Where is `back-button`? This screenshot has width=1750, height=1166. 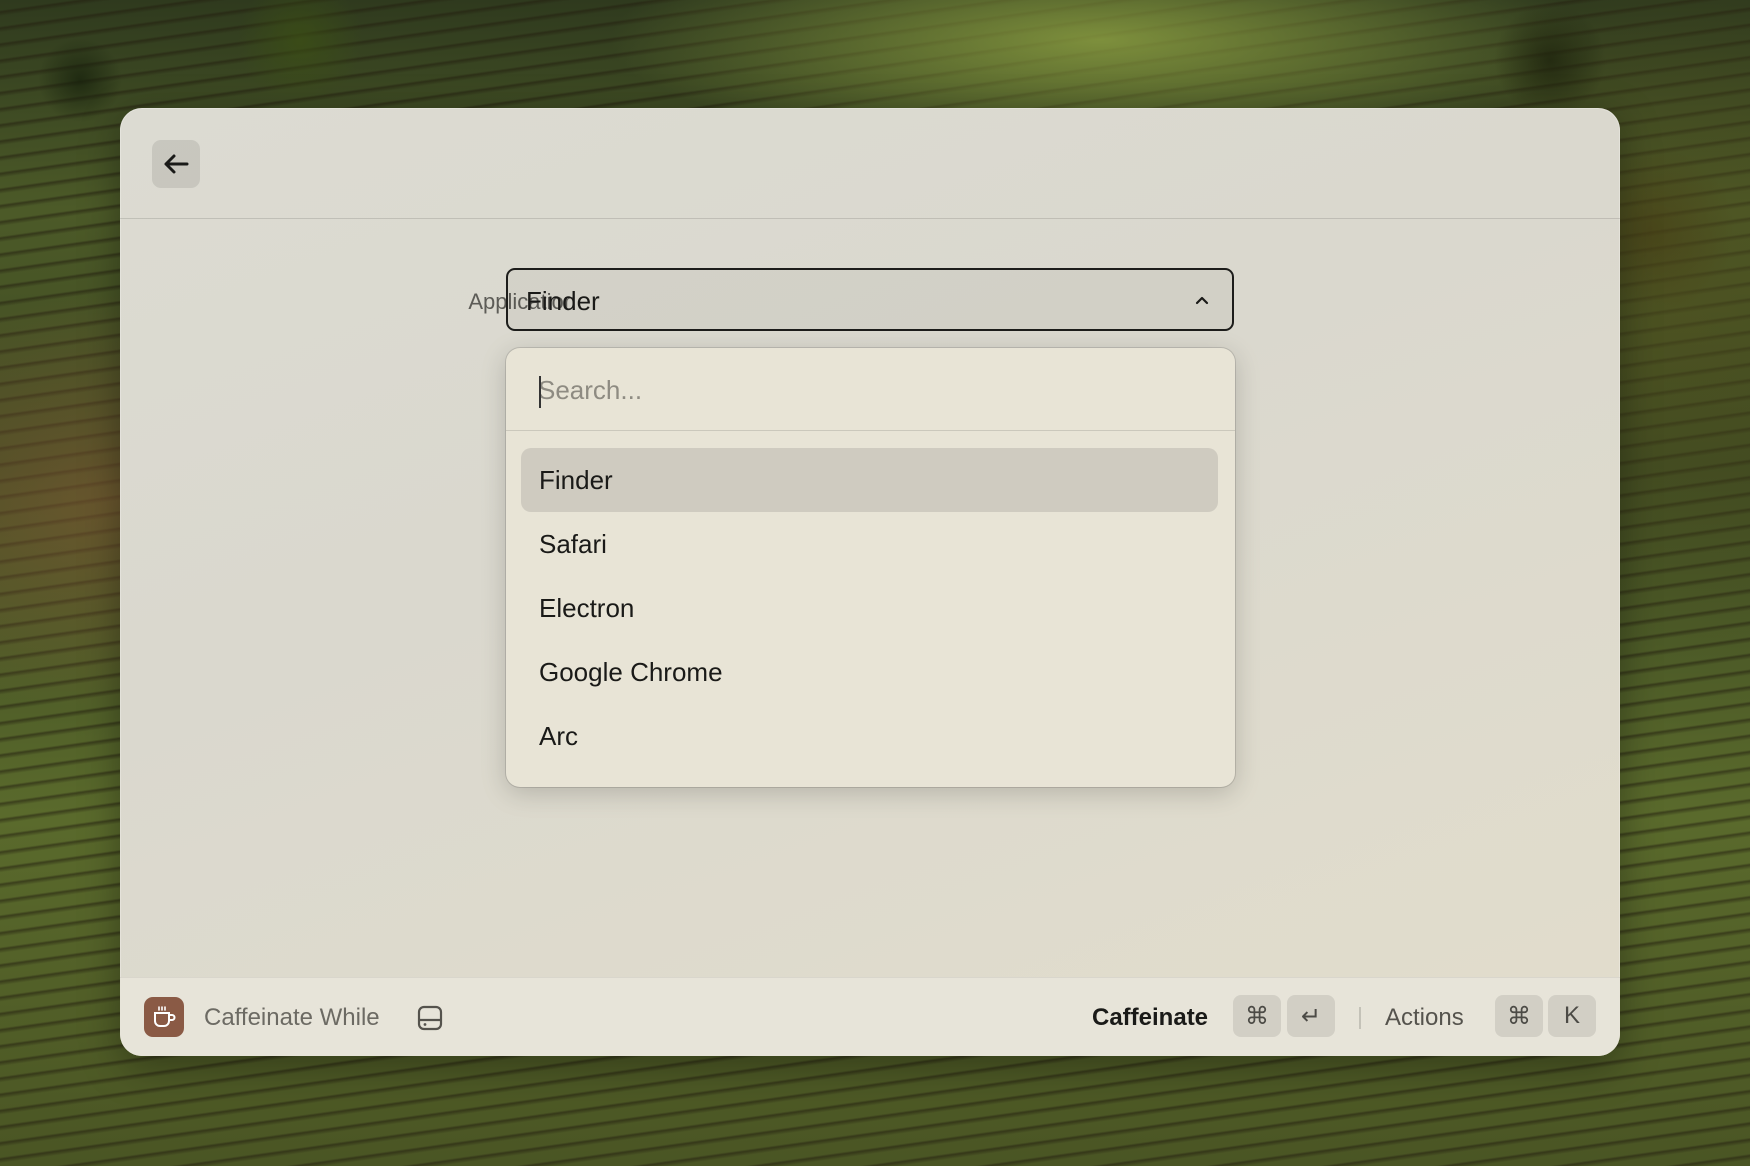
back-button is located at coordinates (176, 164).